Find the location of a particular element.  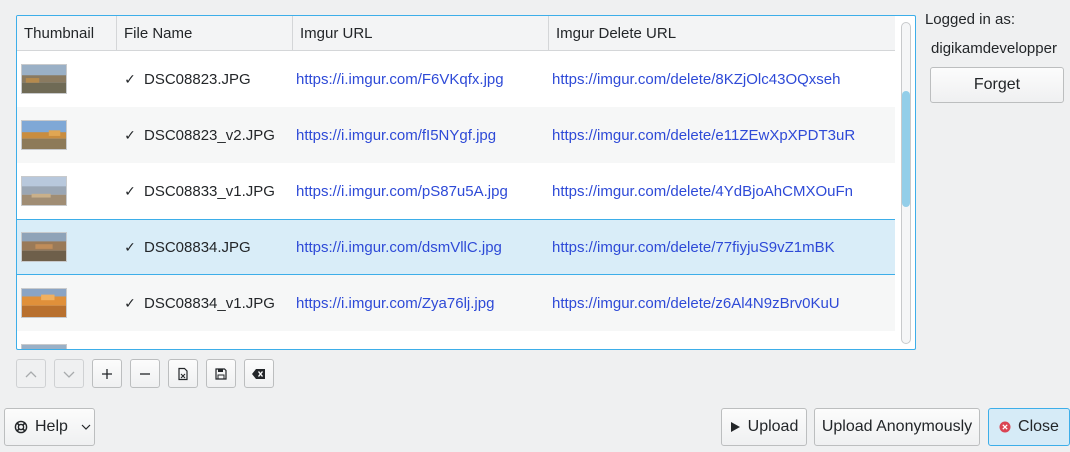

imgur-delete-url-cell: https://imgur.com/delete/e11ZEwXpXPDT3uR is located at coordinates (722, 135).